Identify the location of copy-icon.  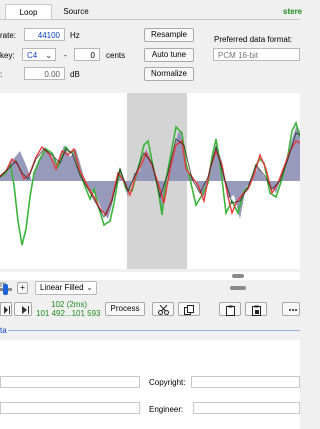
(189, 310).